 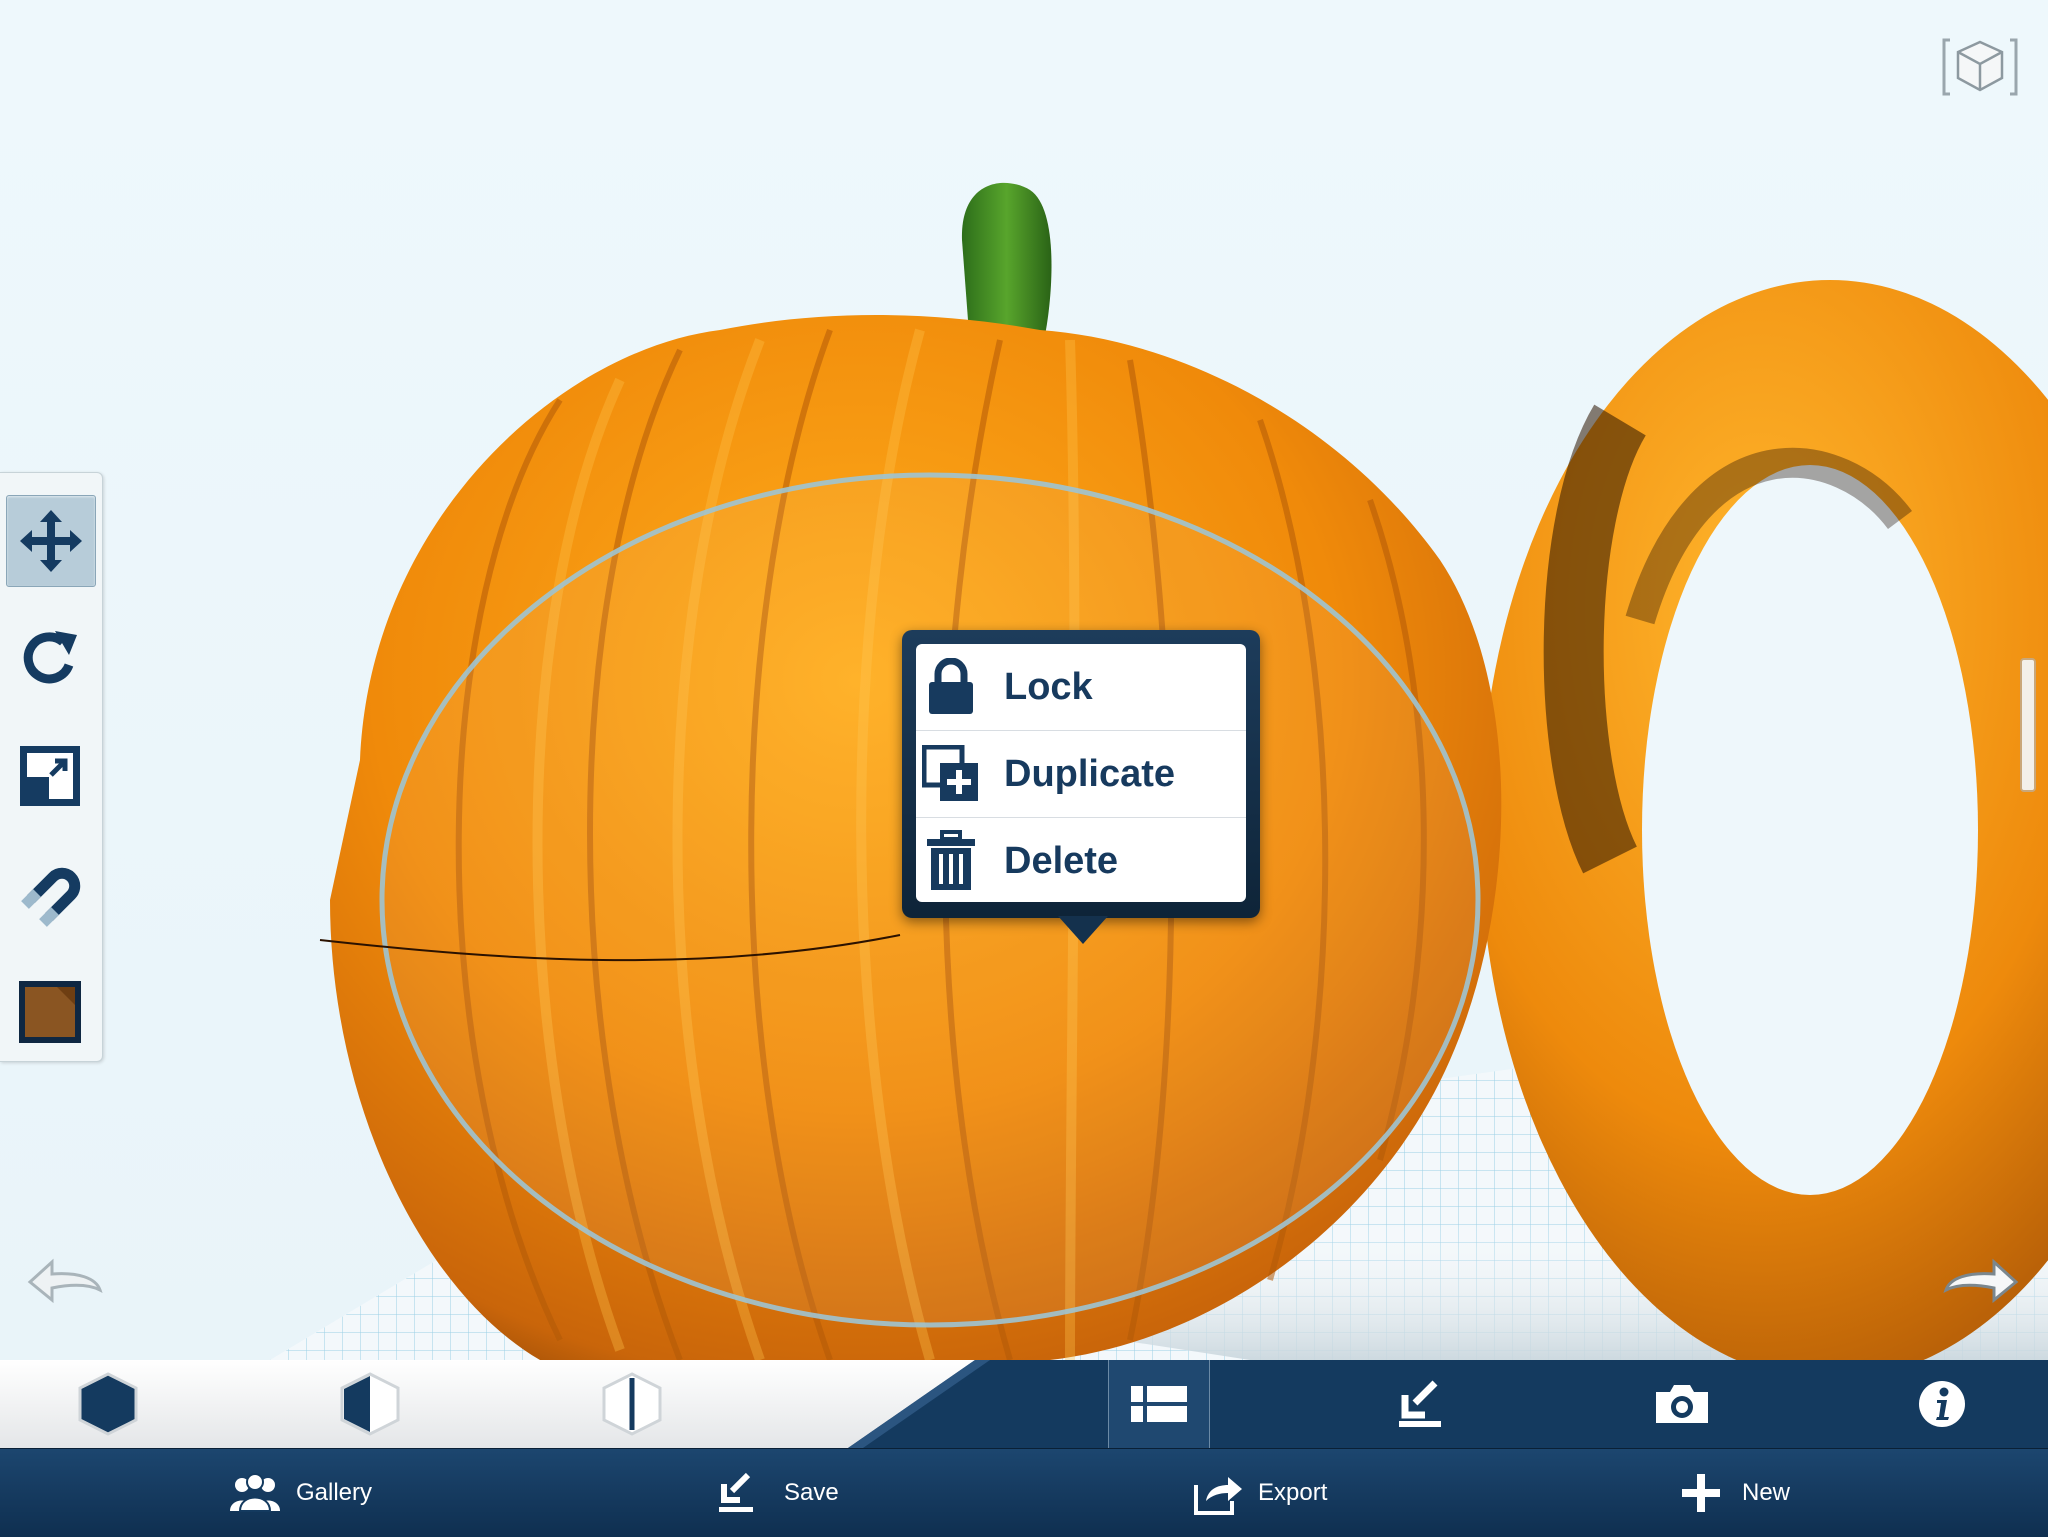 I want to click on snap-tool-button, so click(x=50, y=894).